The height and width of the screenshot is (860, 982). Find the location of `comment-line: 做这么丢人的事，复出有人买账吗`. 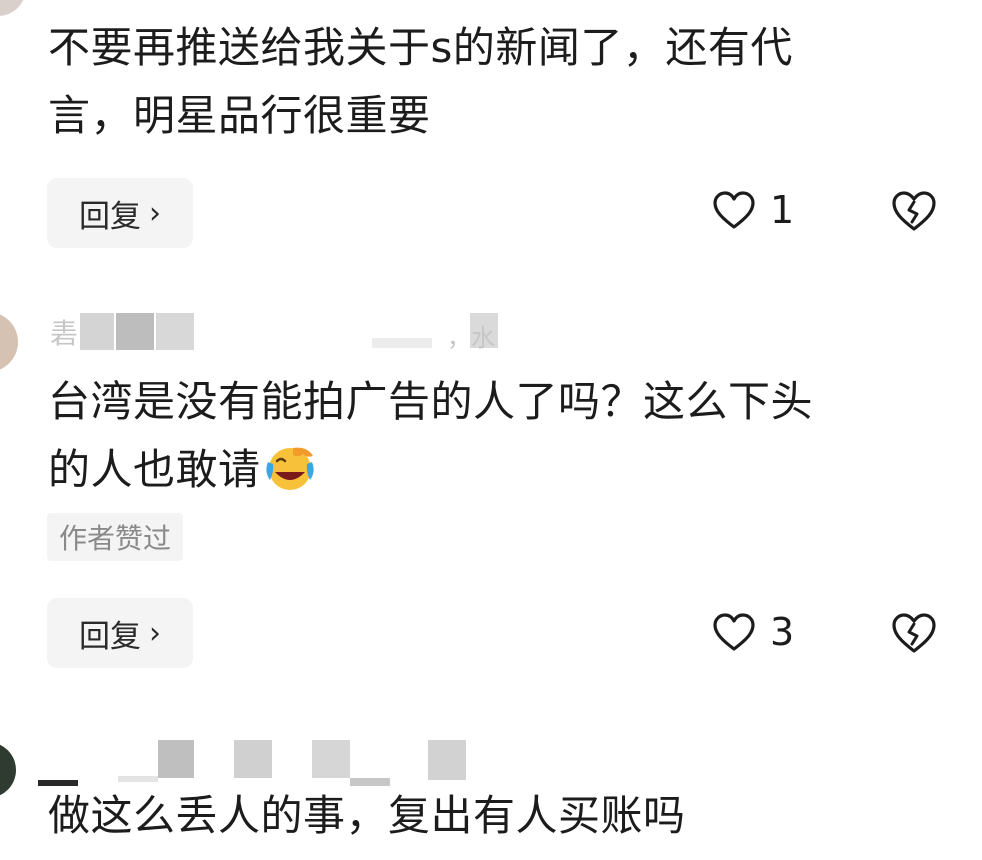

comment-line: 做这么丢人的事，复出有人买账吗 is located at coordinates (367, 815).